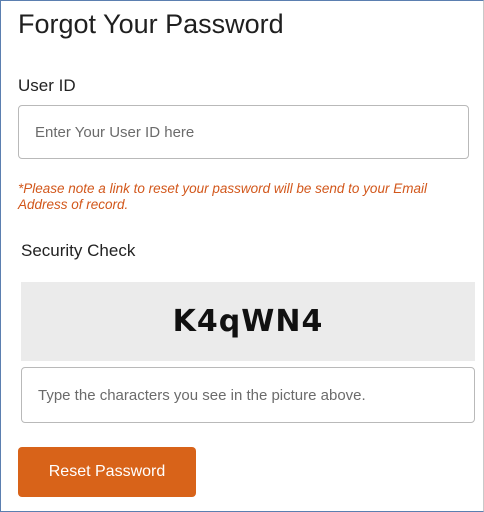 Image resolution: width=484 pixels, height=512 pixels. Describe the element at coordinates (78, 250) in the screenshot. I see `security-check-label: Security Check` at that location.